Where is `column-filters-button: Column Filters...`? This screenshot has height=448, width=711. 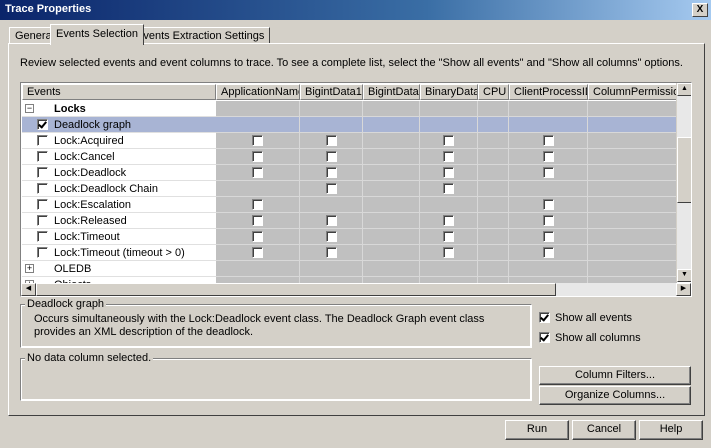 column-filters-button: Column Filters... is located at coordinates (615, 375).